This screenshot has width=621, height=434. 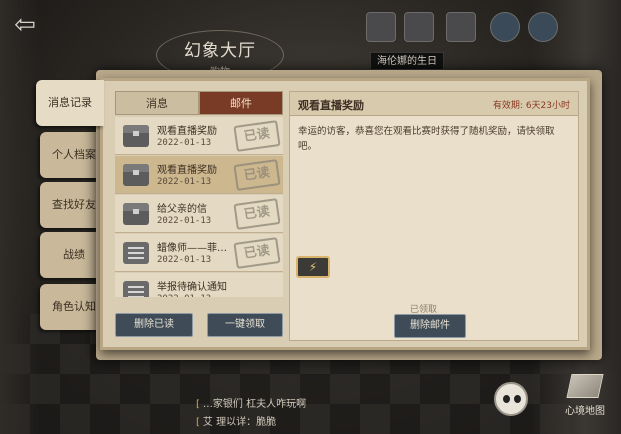 I want to click on map-label: 心境地图, so click(x=585, y=411).